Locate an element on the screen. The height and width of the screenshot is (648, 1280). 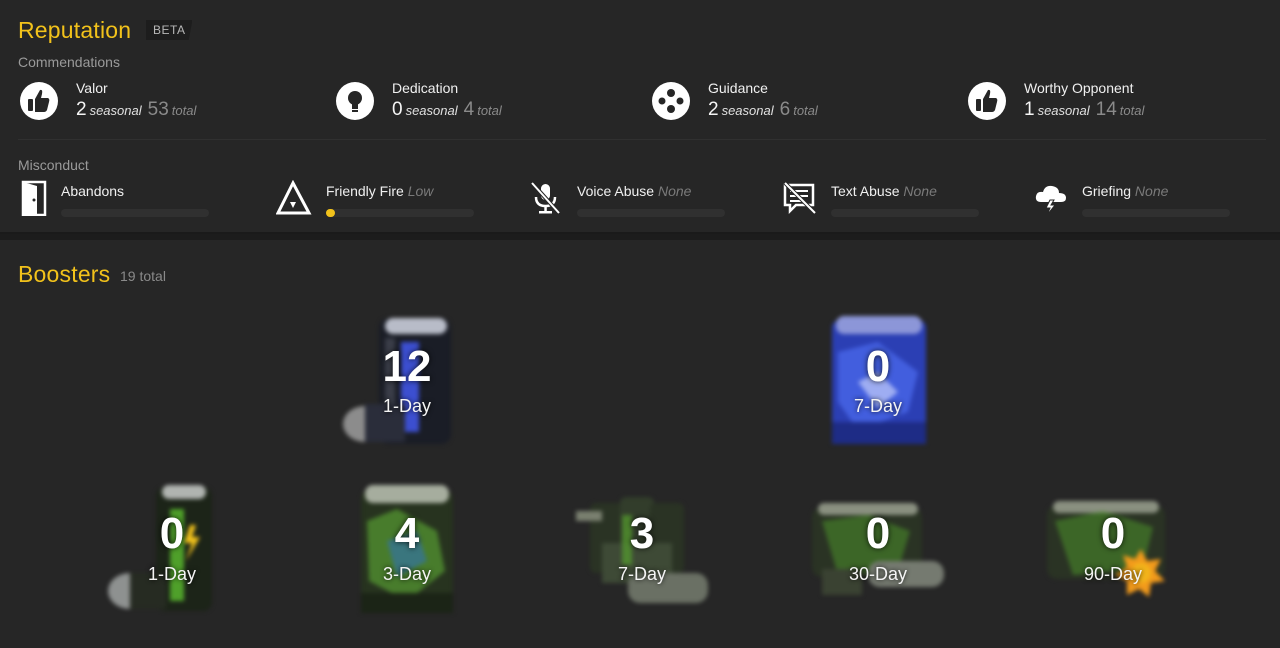
booster-premium-1-day: 12 1-Day is located at coordinates (407, 382).